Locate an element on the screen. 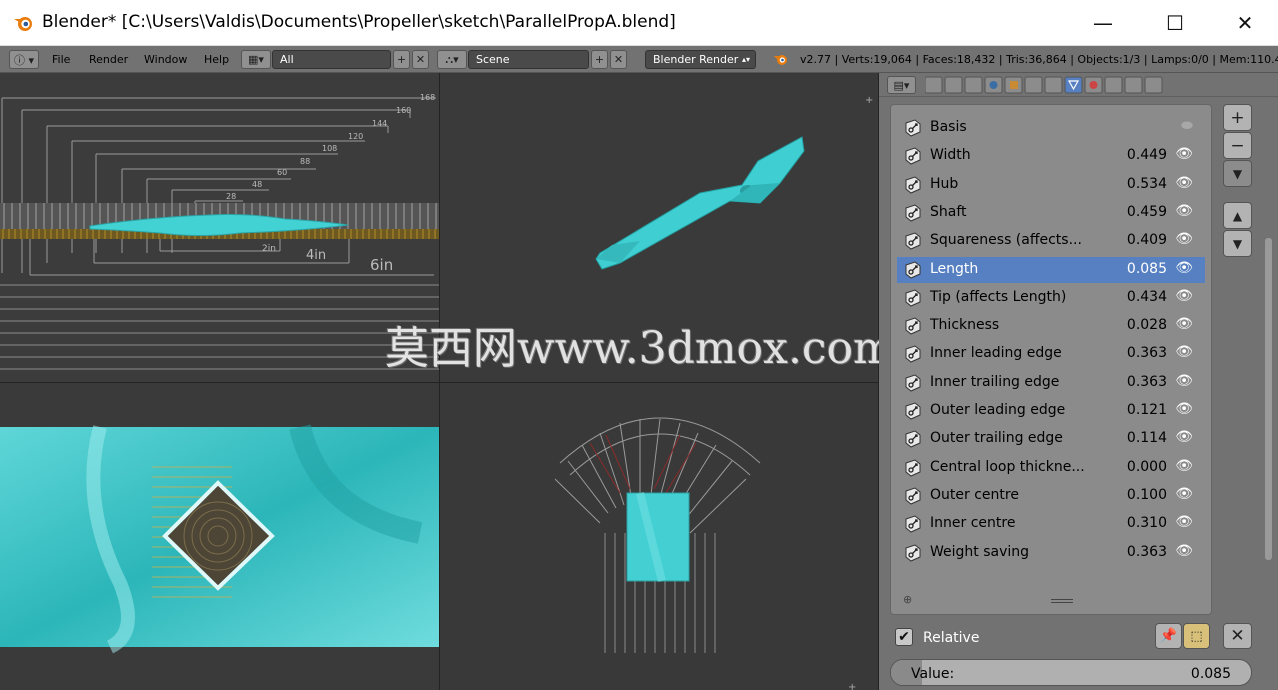 The image size is (1278, 690). move-down-button: ▼ is located at coordinates (1237, 243).